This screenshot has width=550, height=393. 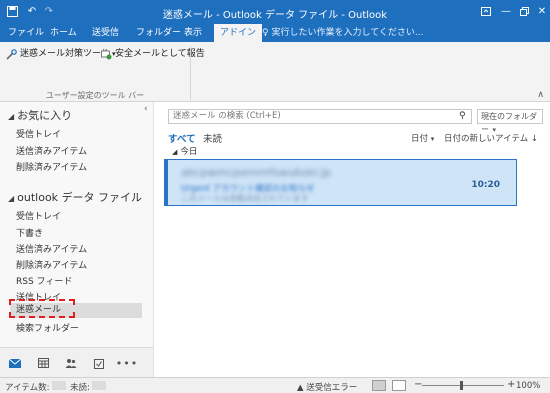 I want to click on zoom-level: 100%, so click(x=528, y=386).